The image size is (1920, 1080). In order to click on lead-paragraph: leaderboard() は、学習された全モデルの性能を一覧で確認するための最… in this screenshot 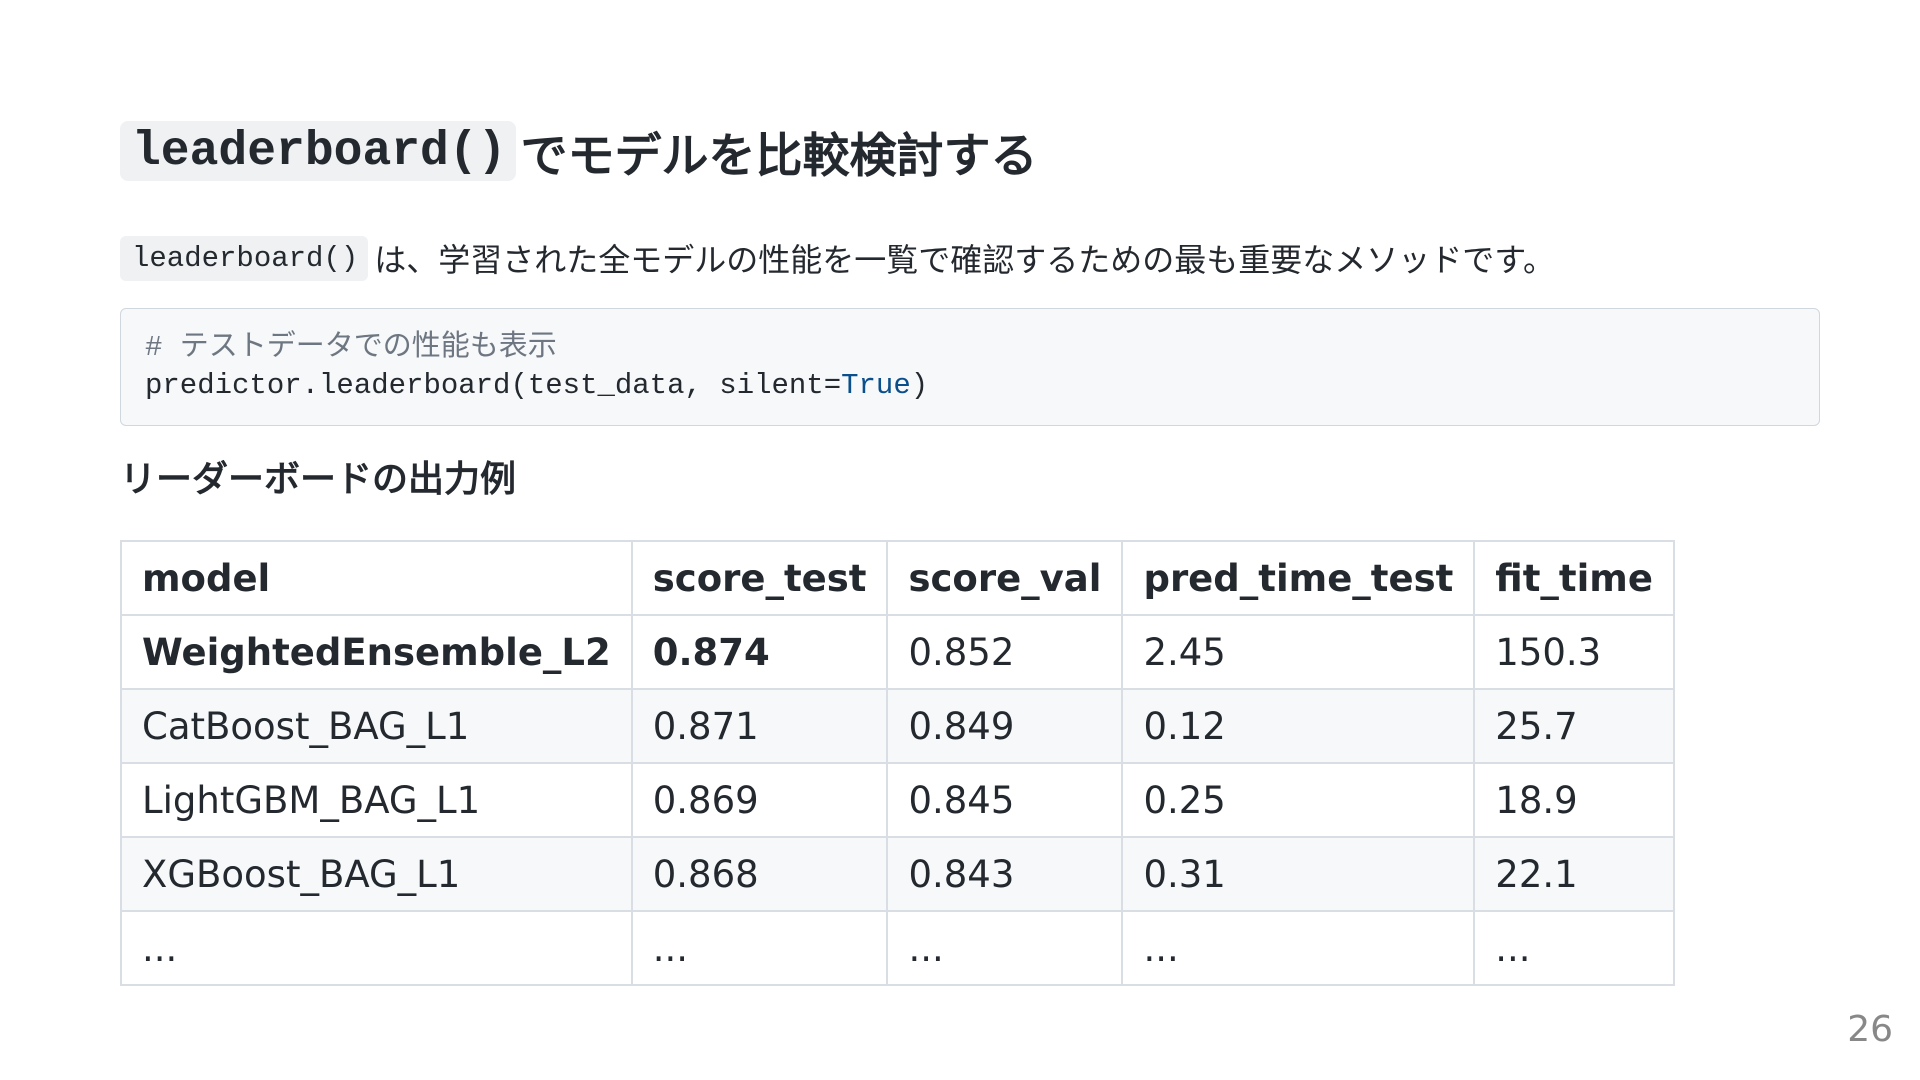, I will do `click(970, 258)`.